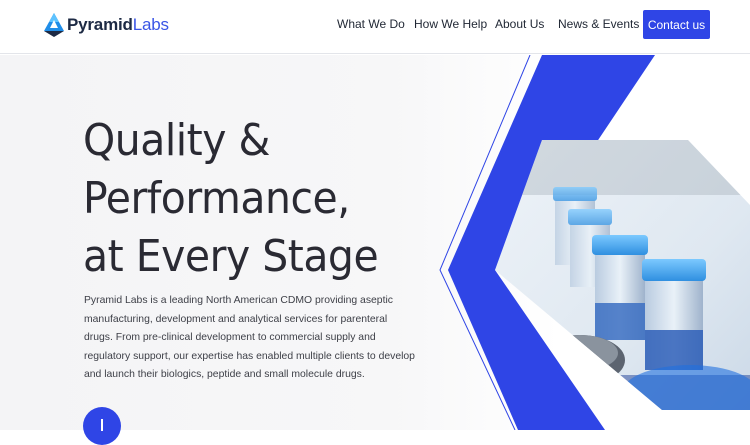 The width and height of the screenshot is (750, 445). What do you see at coordinates (519, 24) in the screenshot?
I see `nav-about-us: About Us` at bounding box center [519, 24].